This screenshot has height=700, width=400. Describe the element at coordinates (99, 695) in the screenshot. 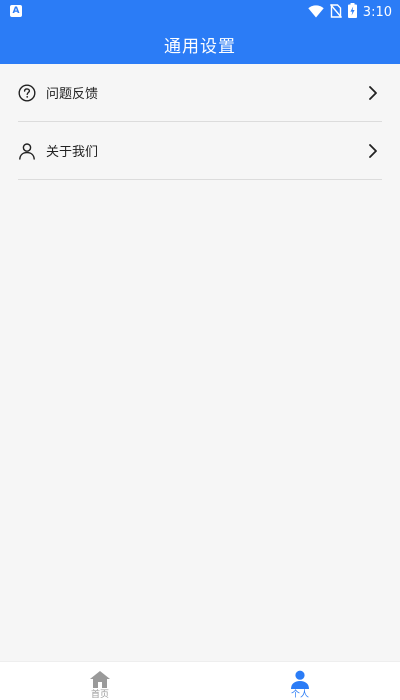

I see `nav-label-home: 首页` at that location.